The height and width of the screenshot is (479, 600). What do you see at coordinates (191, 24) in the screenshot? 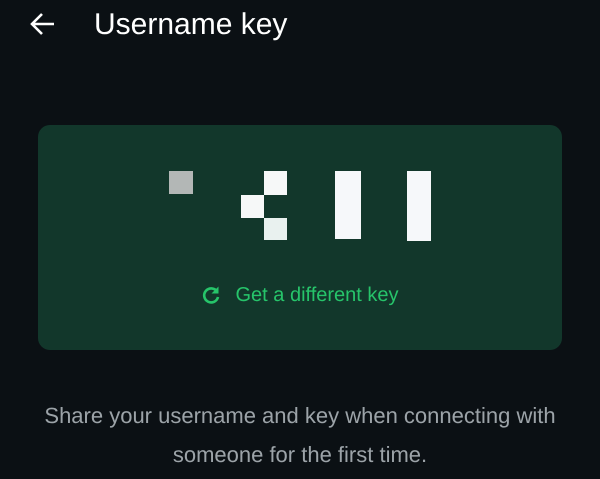
I see `page-title: Username key` at bounding box center [191, 24].